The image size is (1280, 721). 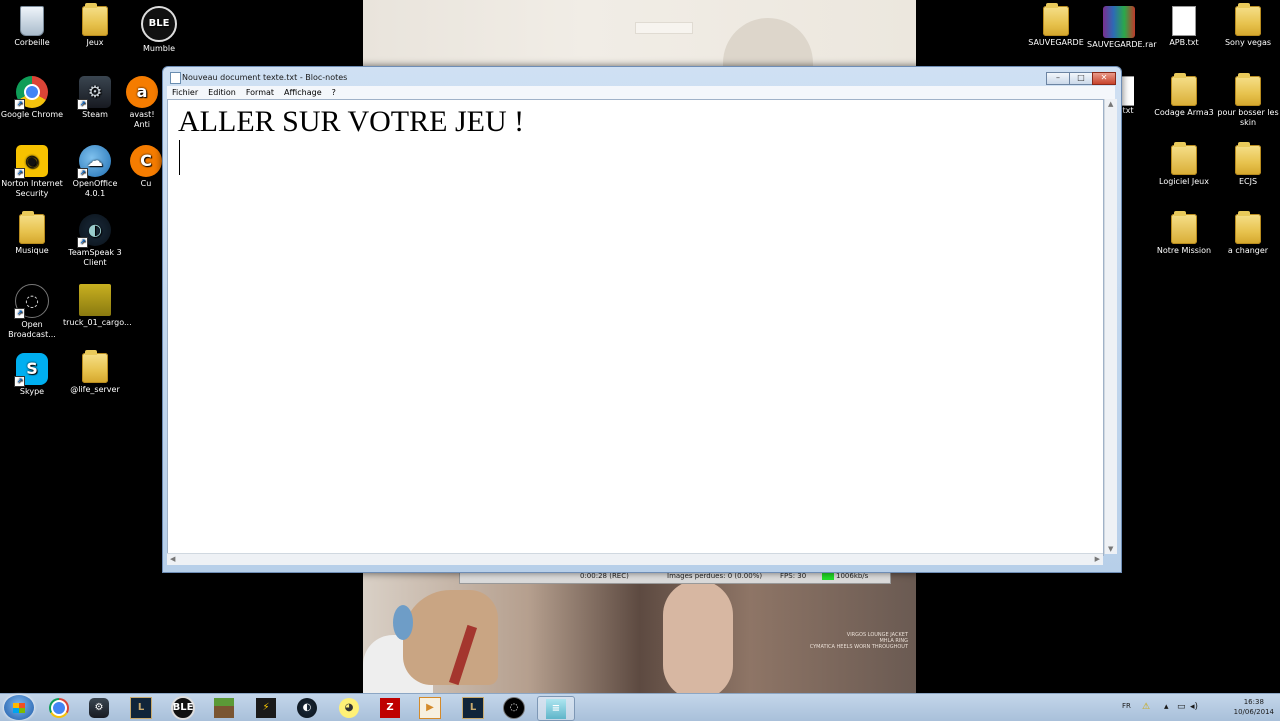 I want to click on maximize-button: □, so click(x=1081, y=78).